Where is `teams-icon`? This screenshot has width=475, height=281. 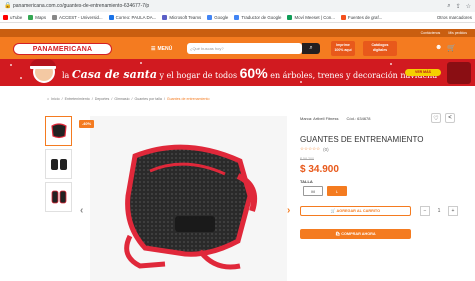
teams-icon is located at coordinates (165, 17).